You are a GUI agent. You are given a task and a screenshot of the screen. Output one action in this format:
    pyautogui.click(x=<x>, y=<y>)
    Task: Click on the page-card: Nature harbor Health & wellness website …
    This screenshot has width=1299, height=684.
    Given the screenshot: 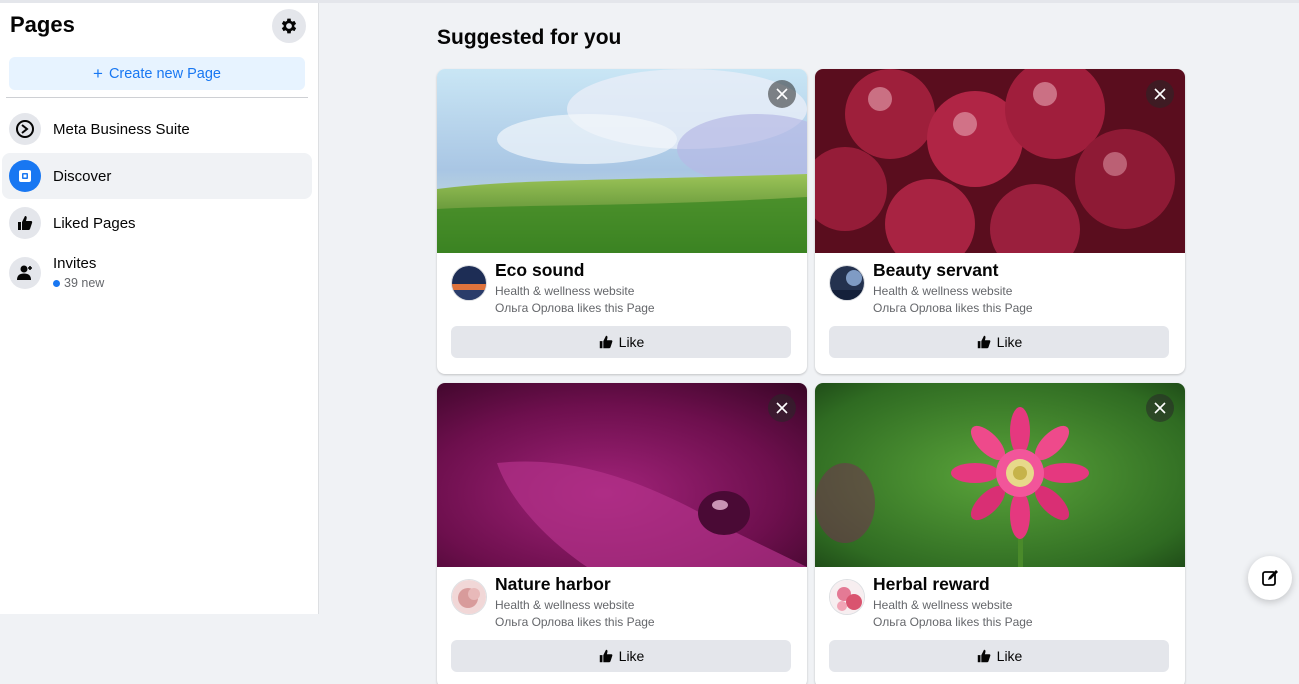 What is the action you would take?
    pyautogui.click(x=622, y=533)
    